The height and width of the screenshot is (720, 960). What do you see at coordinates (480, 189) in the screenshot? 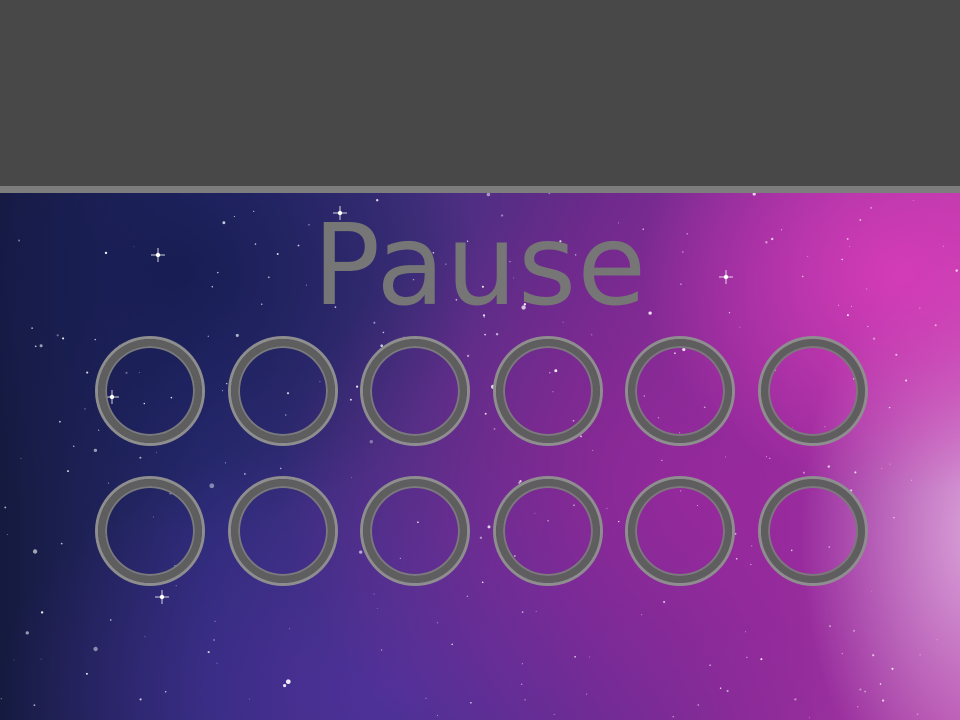
I see `panel-divider` at bounding box center [480, 189].